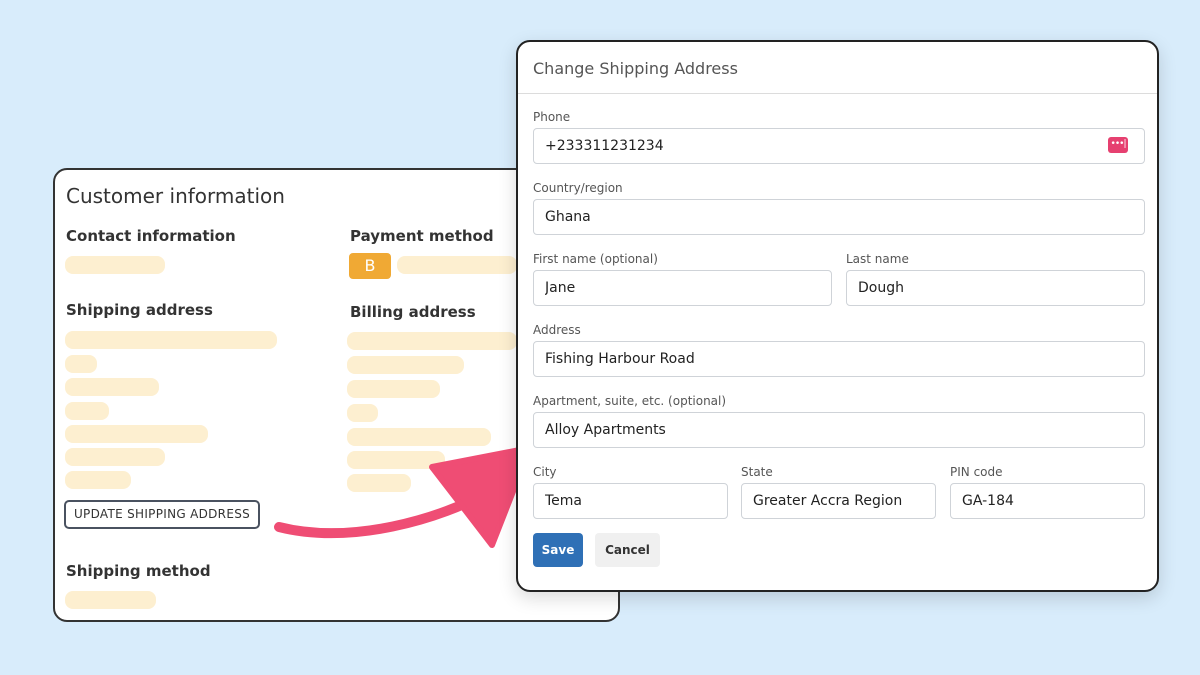 The image size is (1200, 675). I want to click on shipping-method-placeholder, so click(110, 600).